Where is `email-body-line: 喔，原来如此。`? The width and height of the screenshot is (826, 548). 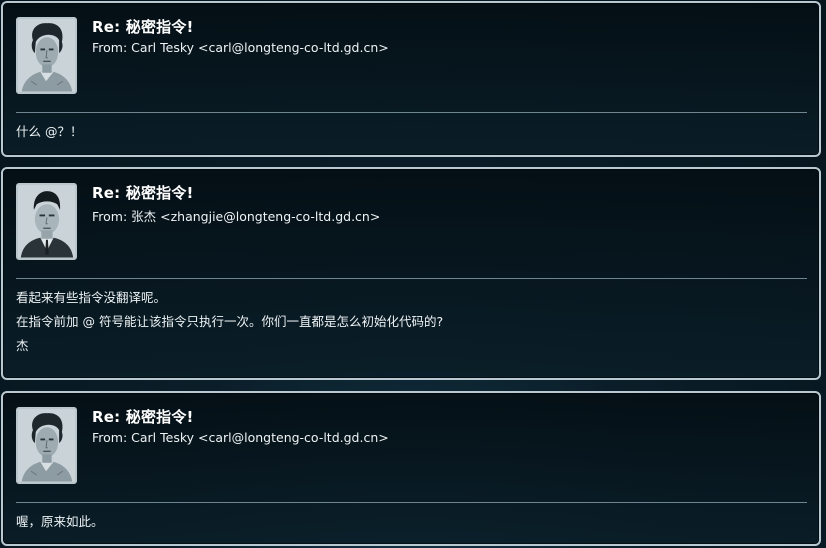 email-body-line: 喔，原来如此。 is located at coordinates (60, 521).